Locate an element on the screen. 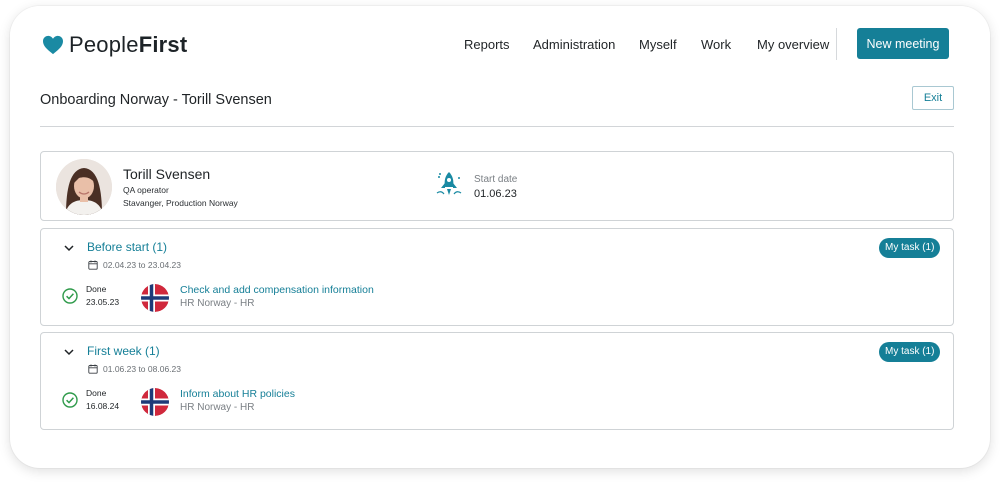 This screenshot has height=488, width=1000. phase-dates: 01.06.23 to 08.06.23 is located at coordinates (142, 369).